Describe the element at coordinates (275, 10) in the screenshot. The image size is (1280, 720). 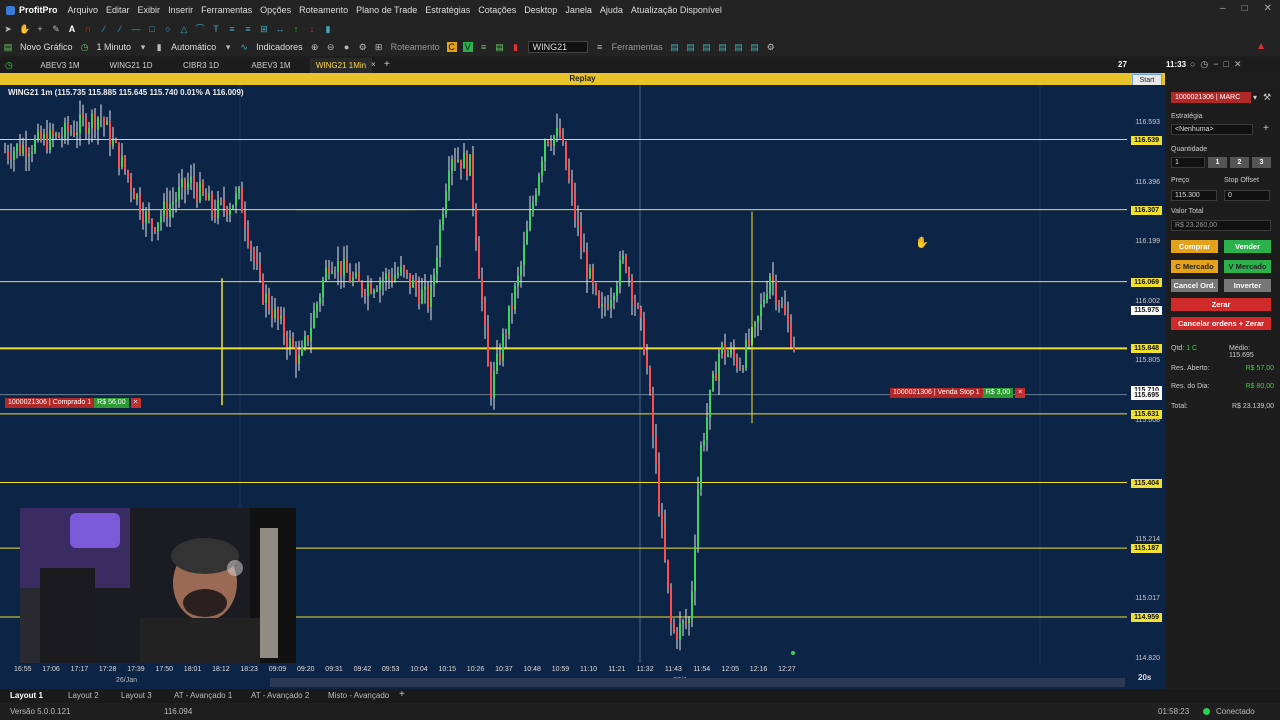
I see `menu-item: Opções` at that location.